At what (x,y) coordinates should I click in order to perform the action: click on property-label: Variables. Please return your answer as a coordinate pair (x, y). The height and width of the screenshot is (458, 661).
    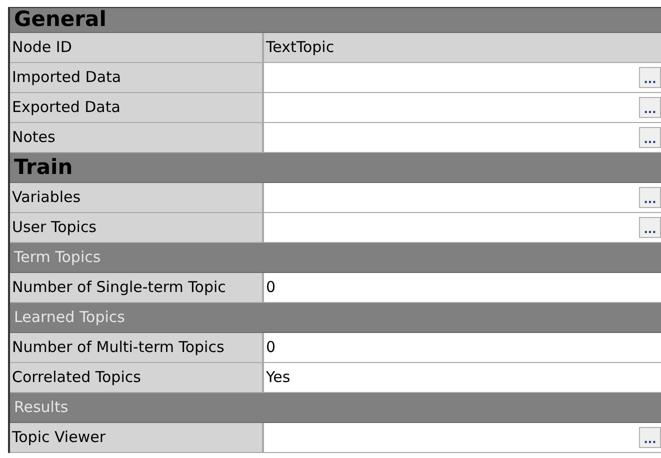
    Looking at the image, I should click on (137, 197).